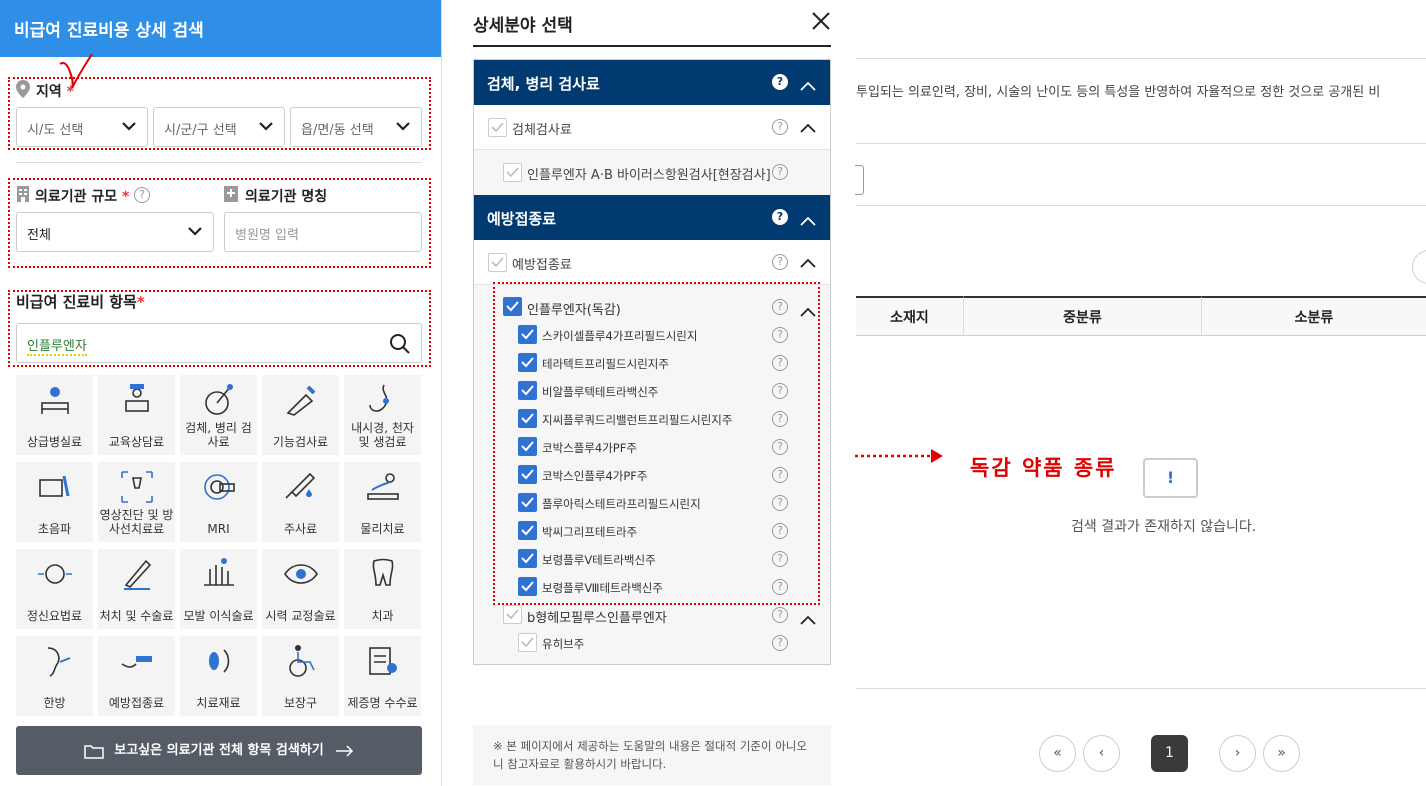 The image size is (1426, 786). I want to click on category-hair: 모발 이식술료, so click(218, 589).